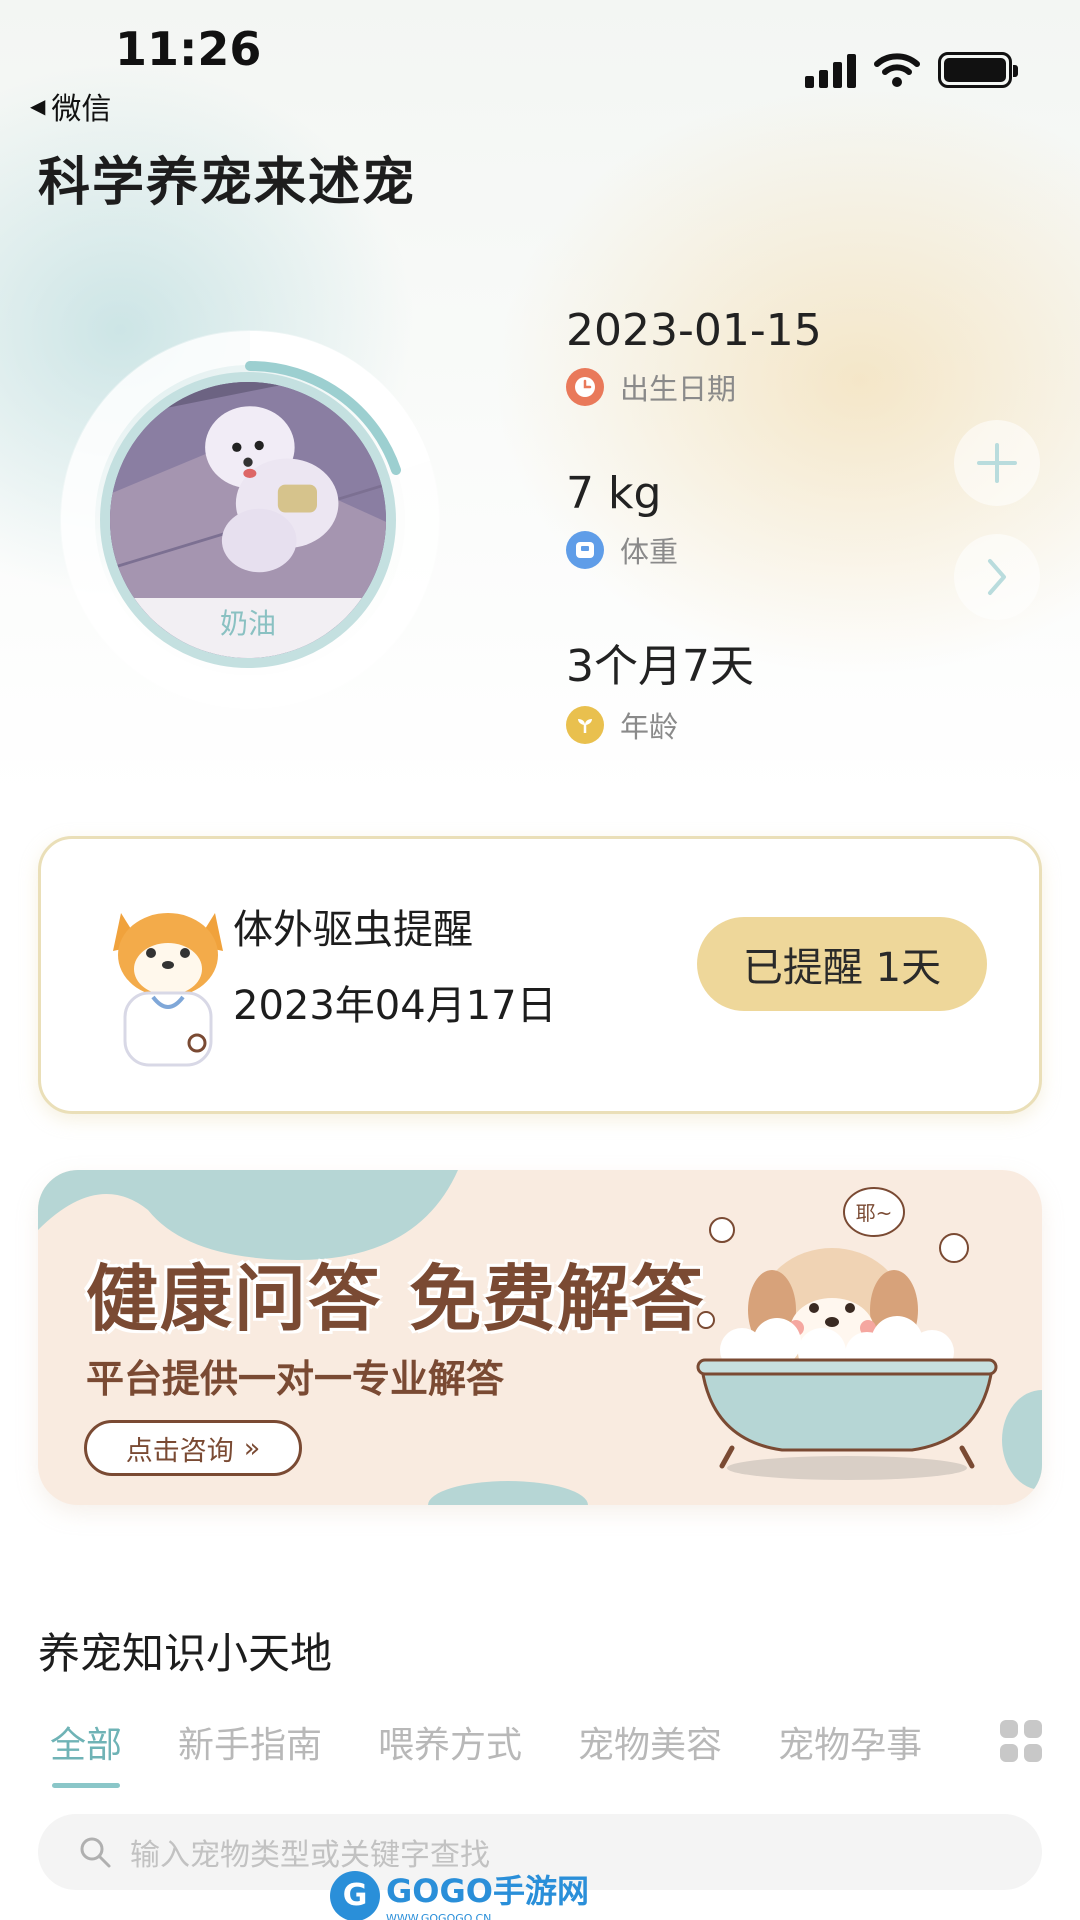 This screenshot has height=1920, width=1080. I want to click on birth-date-block: 2023-01-15 出生日期, so click(694, 356).